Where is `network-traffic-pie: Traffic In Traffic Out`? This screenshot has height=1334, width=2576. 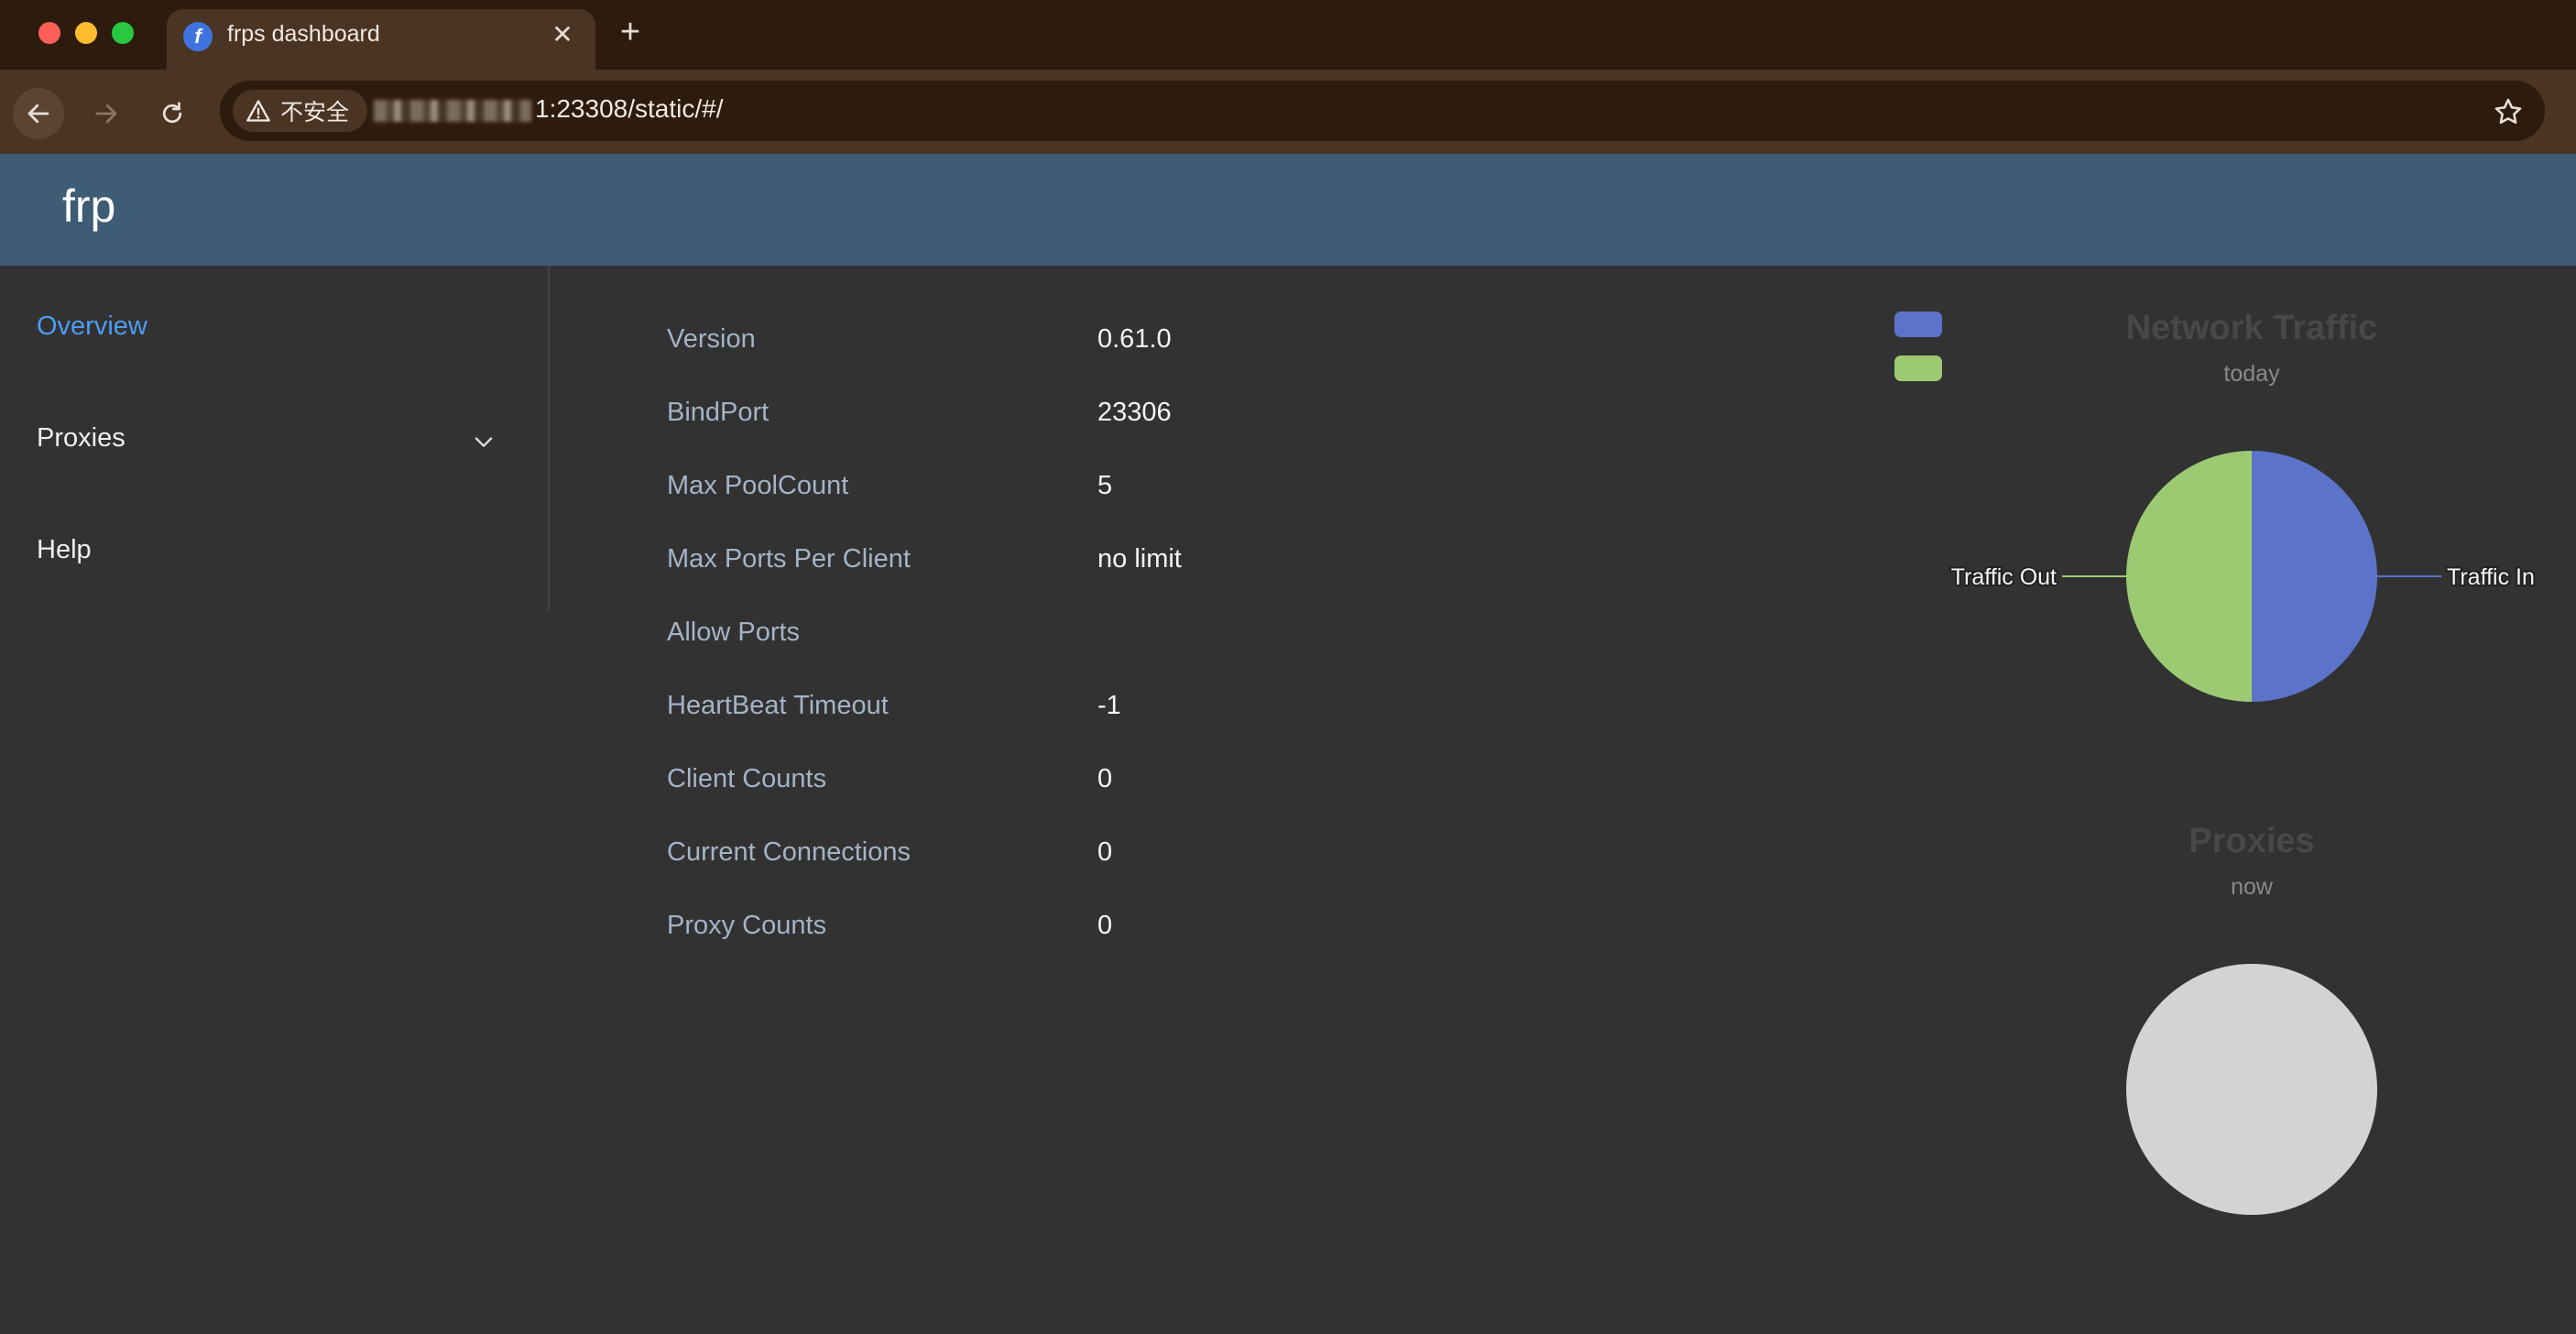 network-traffic-pie: Traffic In Traffic Out is located at coordinates (2243, 576).